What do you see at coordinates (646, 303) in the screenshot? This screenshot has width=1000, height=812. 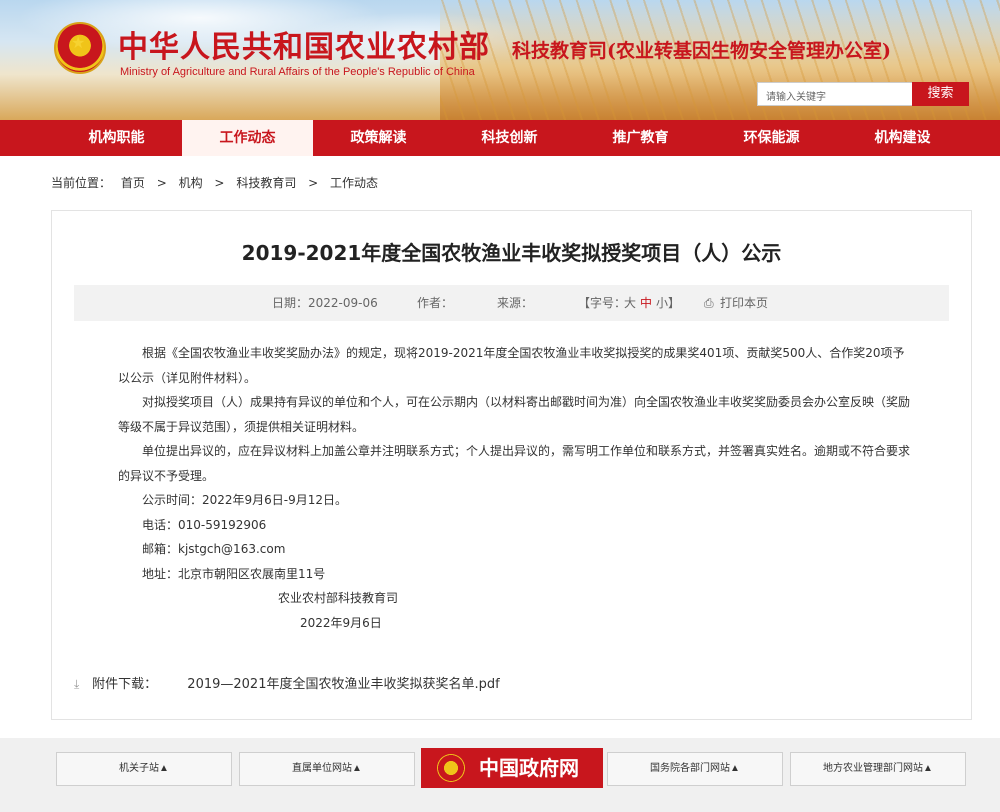 I see `font-size-medium: 中` at bounding box center [646, 303].